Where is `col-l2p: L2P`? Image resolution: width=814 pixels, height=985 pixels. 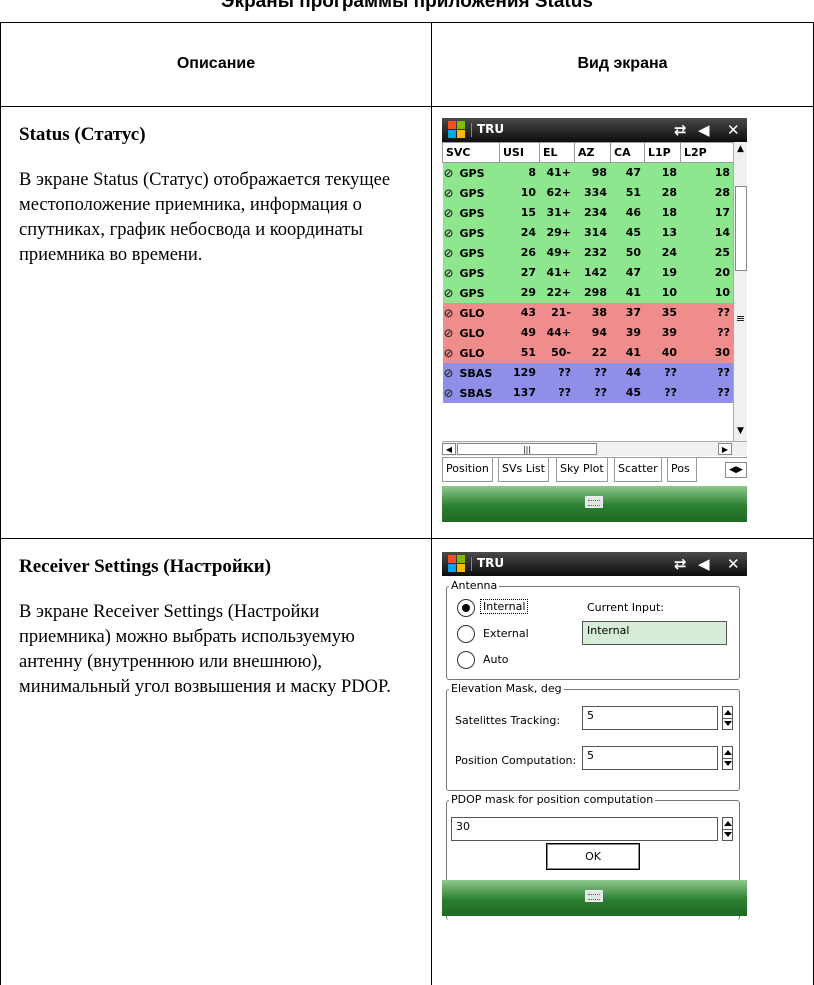
col-l2p: L2P is located at coordinates (707, 152).